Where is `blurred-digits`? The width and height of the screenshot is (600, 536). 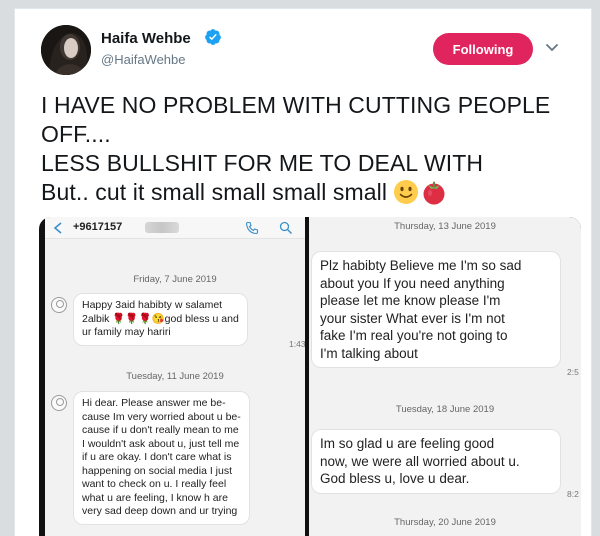 blurred-digits is located at coordinates (162, 227).